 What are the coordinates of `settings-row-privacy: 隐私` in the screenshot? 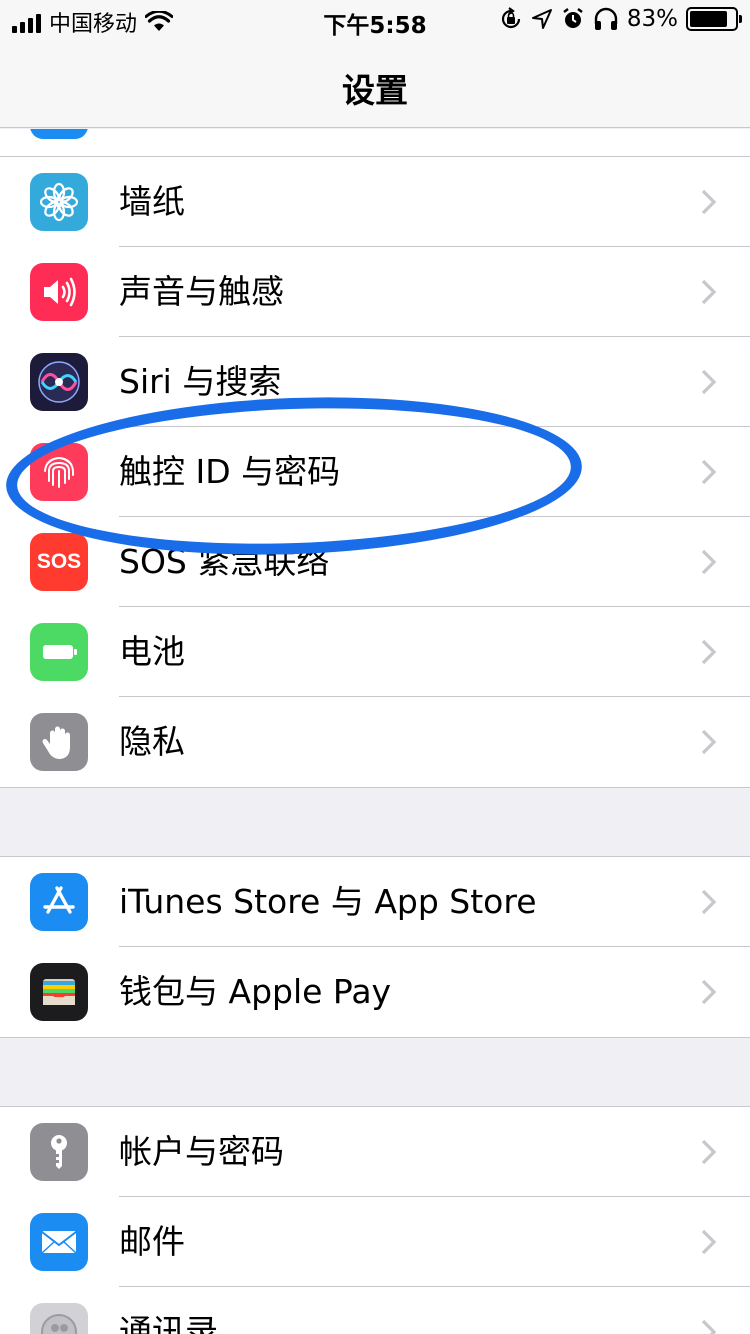 It's located at (375, 742).